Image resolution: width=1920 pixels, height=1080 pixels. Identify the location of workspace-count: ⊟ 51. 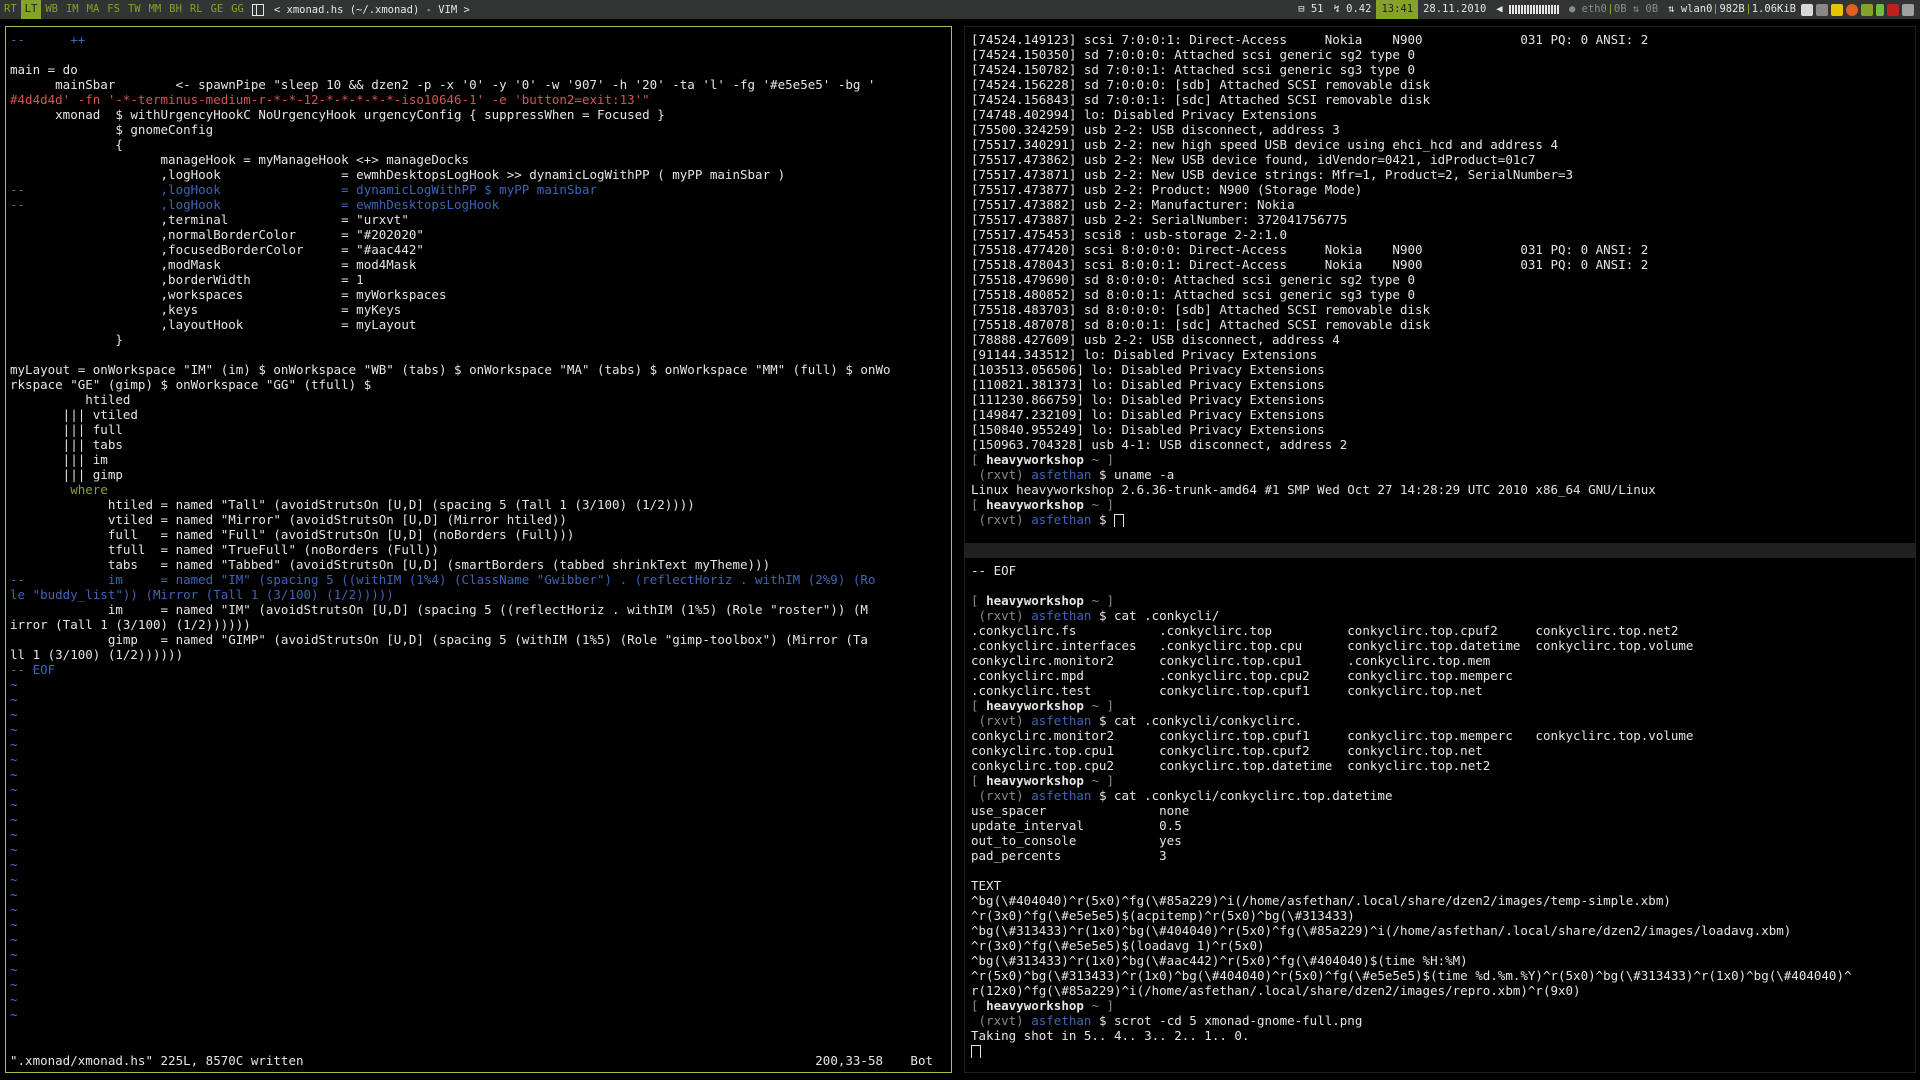
(1311, 9).